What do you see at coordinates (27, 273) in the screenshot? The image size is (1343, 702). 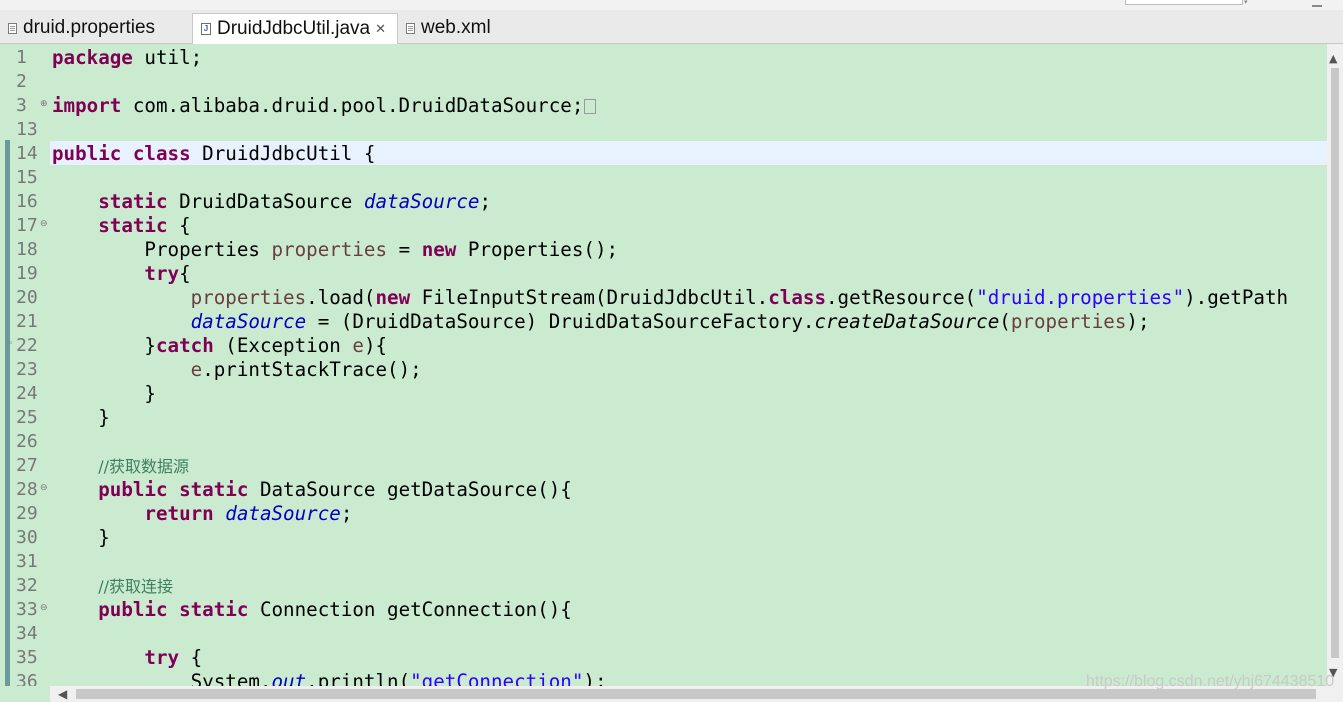 I see `line-number: 19` at bounding box center [27, 273].